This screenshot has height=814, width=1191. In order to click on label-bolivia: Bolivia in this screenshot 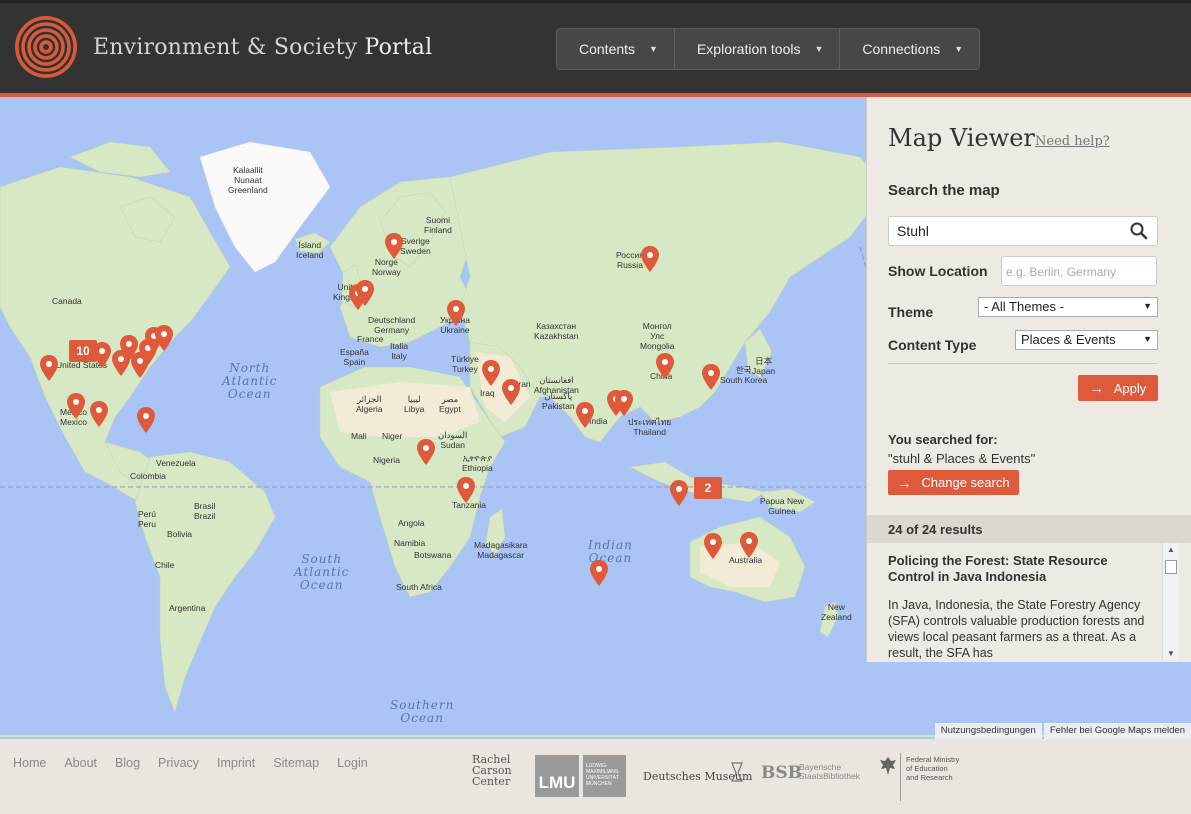, I will do `click(180, 534)`.